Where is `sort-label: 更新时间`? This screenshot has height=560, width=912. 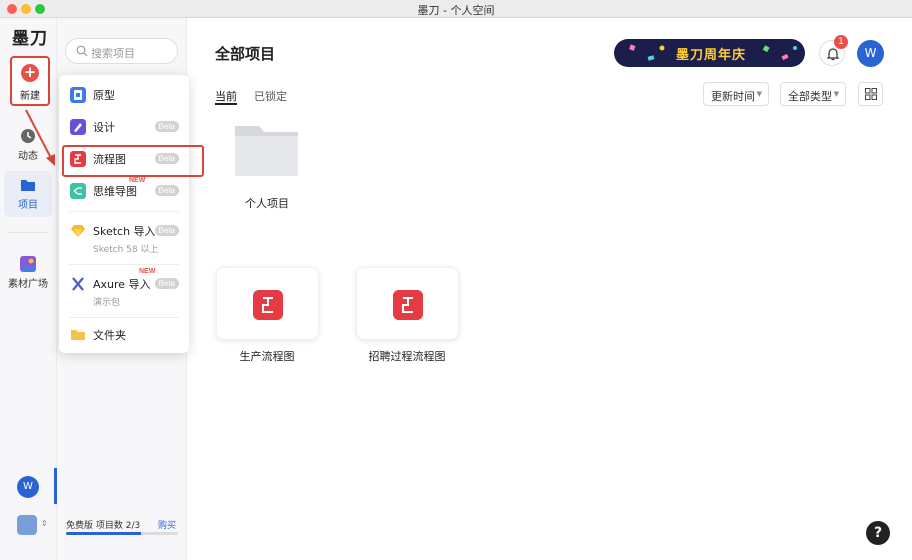 sort-label: 更新时间 is located at coordinates (733, 96).